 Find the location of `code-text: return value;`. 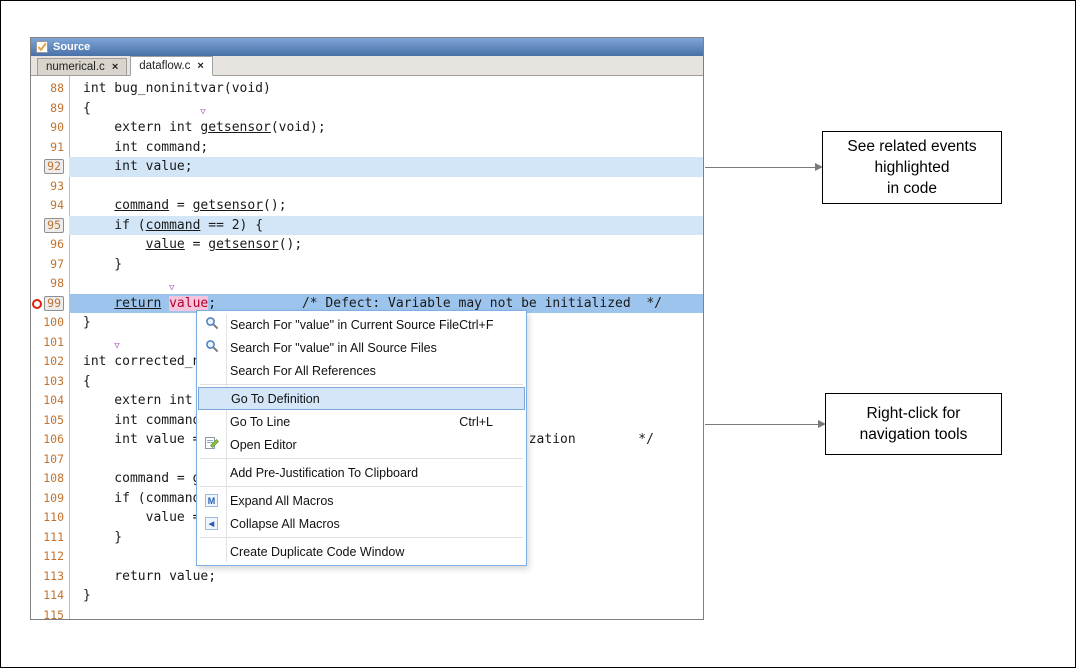

code-text: return value; is located at coordinates (386, 577).